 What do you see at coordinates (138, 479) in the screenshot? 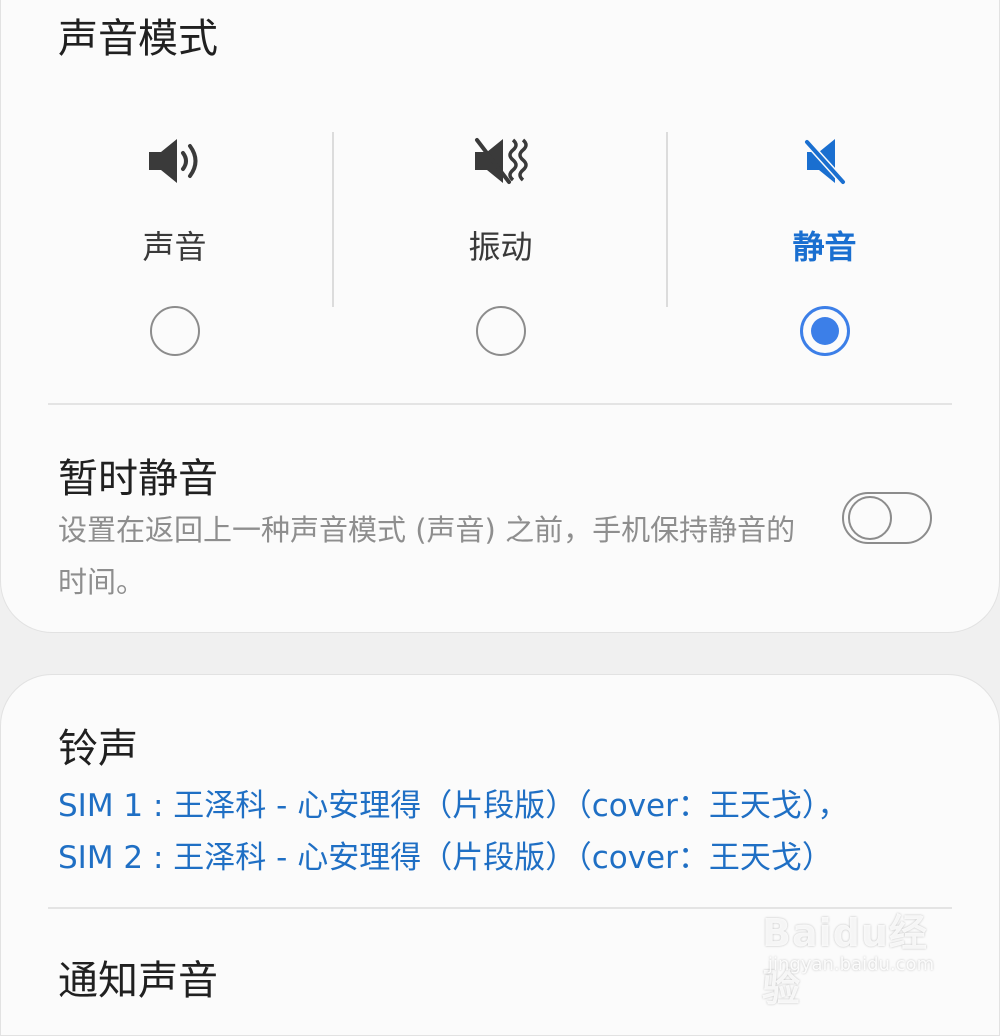
I see `temporary-mute-title: 暂时静音` at bounding box center [138, 479].